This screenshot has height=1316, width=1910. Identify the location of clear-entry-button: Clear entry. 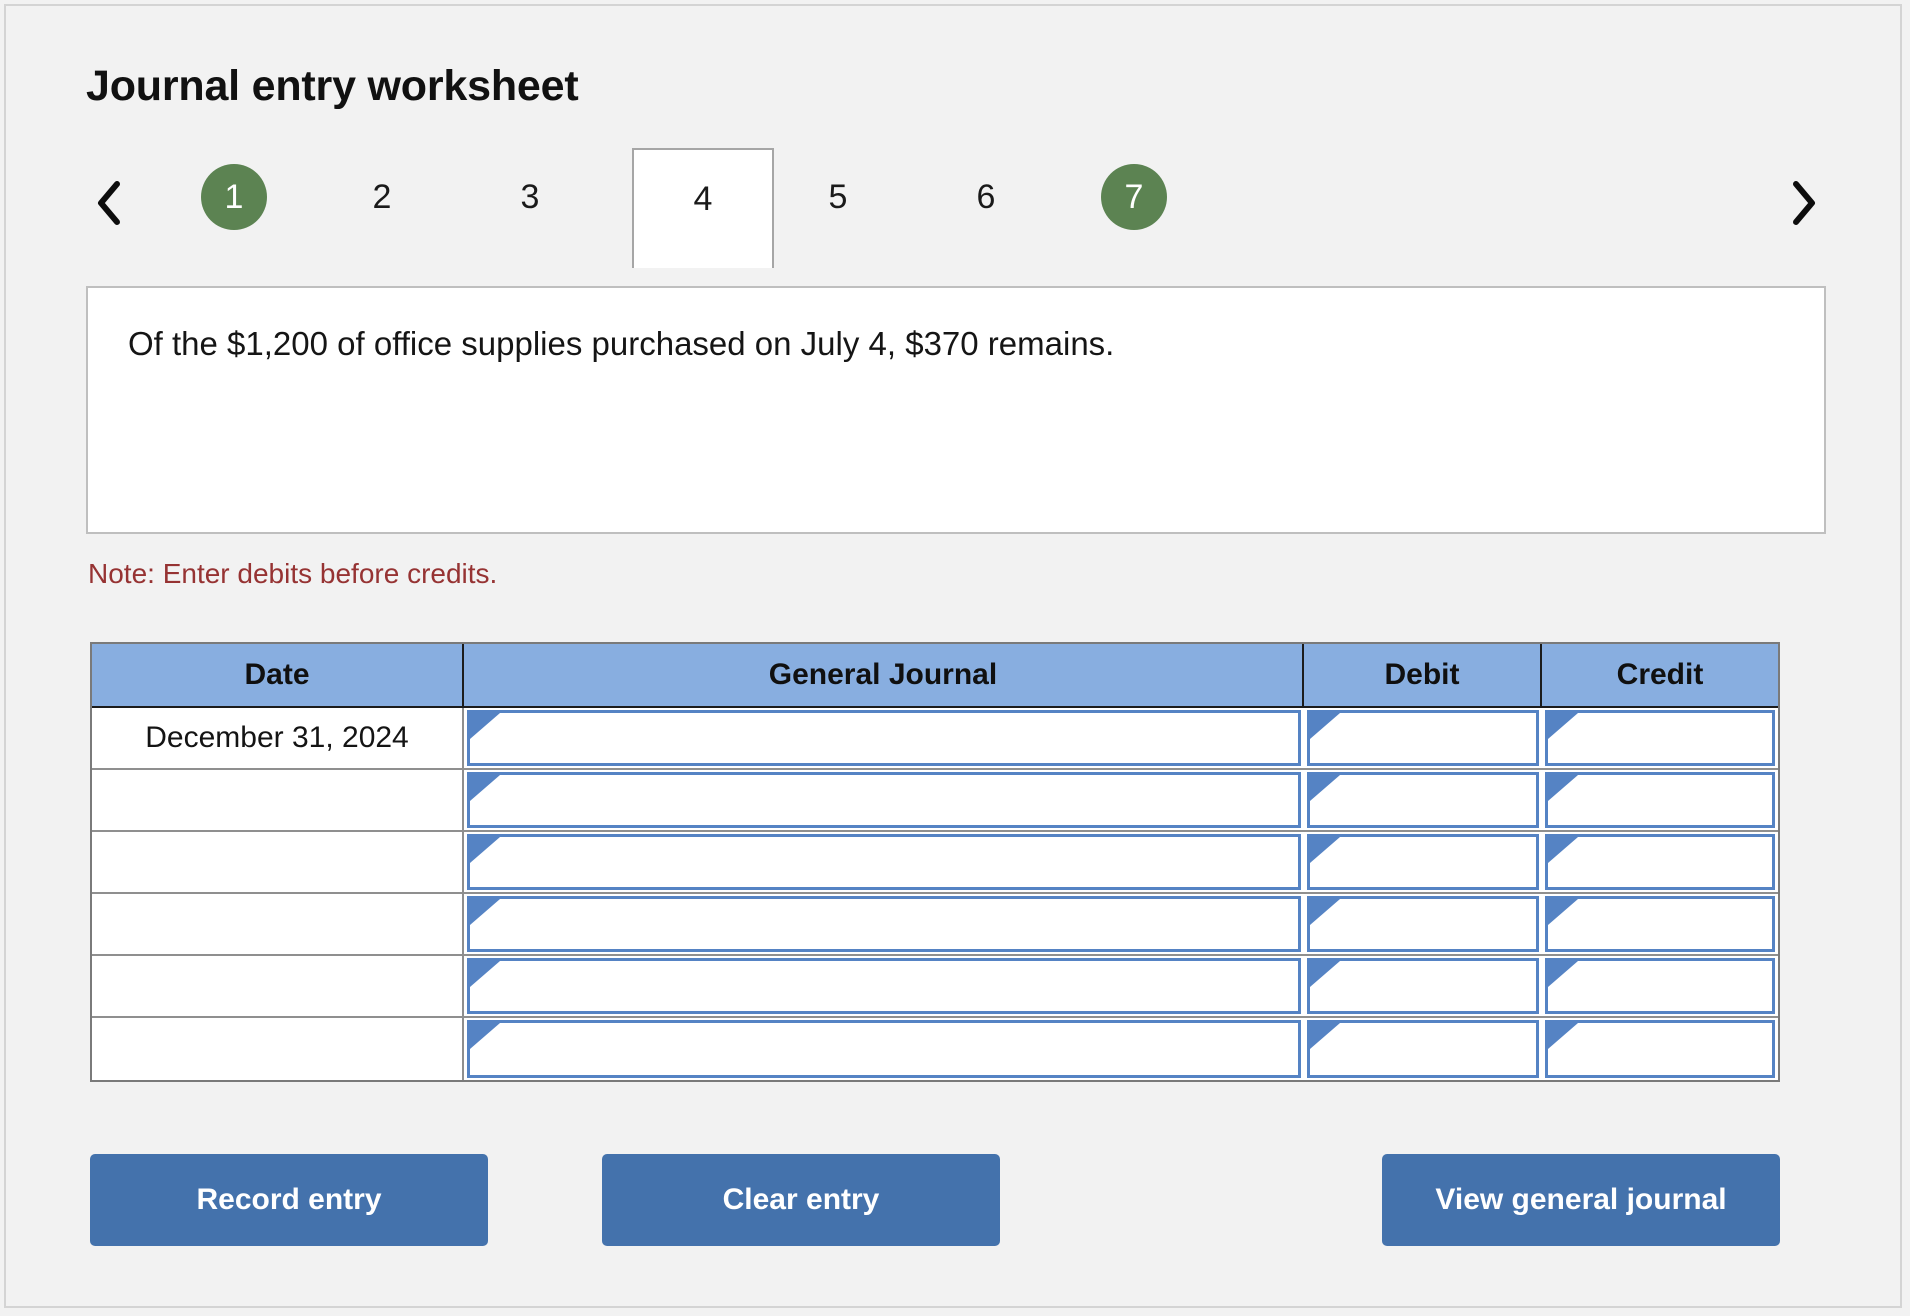
(801, 1200).